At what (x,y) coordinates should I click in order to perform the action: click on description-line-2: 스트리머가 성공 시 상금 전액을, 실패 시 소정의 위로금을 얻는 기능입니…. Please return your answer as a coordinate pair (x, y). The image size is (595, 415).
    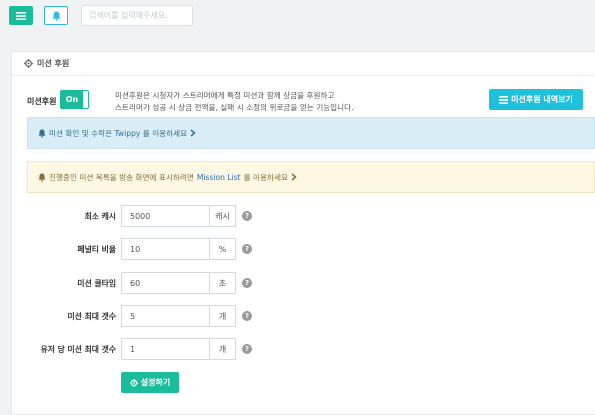
    Looking at the image, I should click on (234, 107).